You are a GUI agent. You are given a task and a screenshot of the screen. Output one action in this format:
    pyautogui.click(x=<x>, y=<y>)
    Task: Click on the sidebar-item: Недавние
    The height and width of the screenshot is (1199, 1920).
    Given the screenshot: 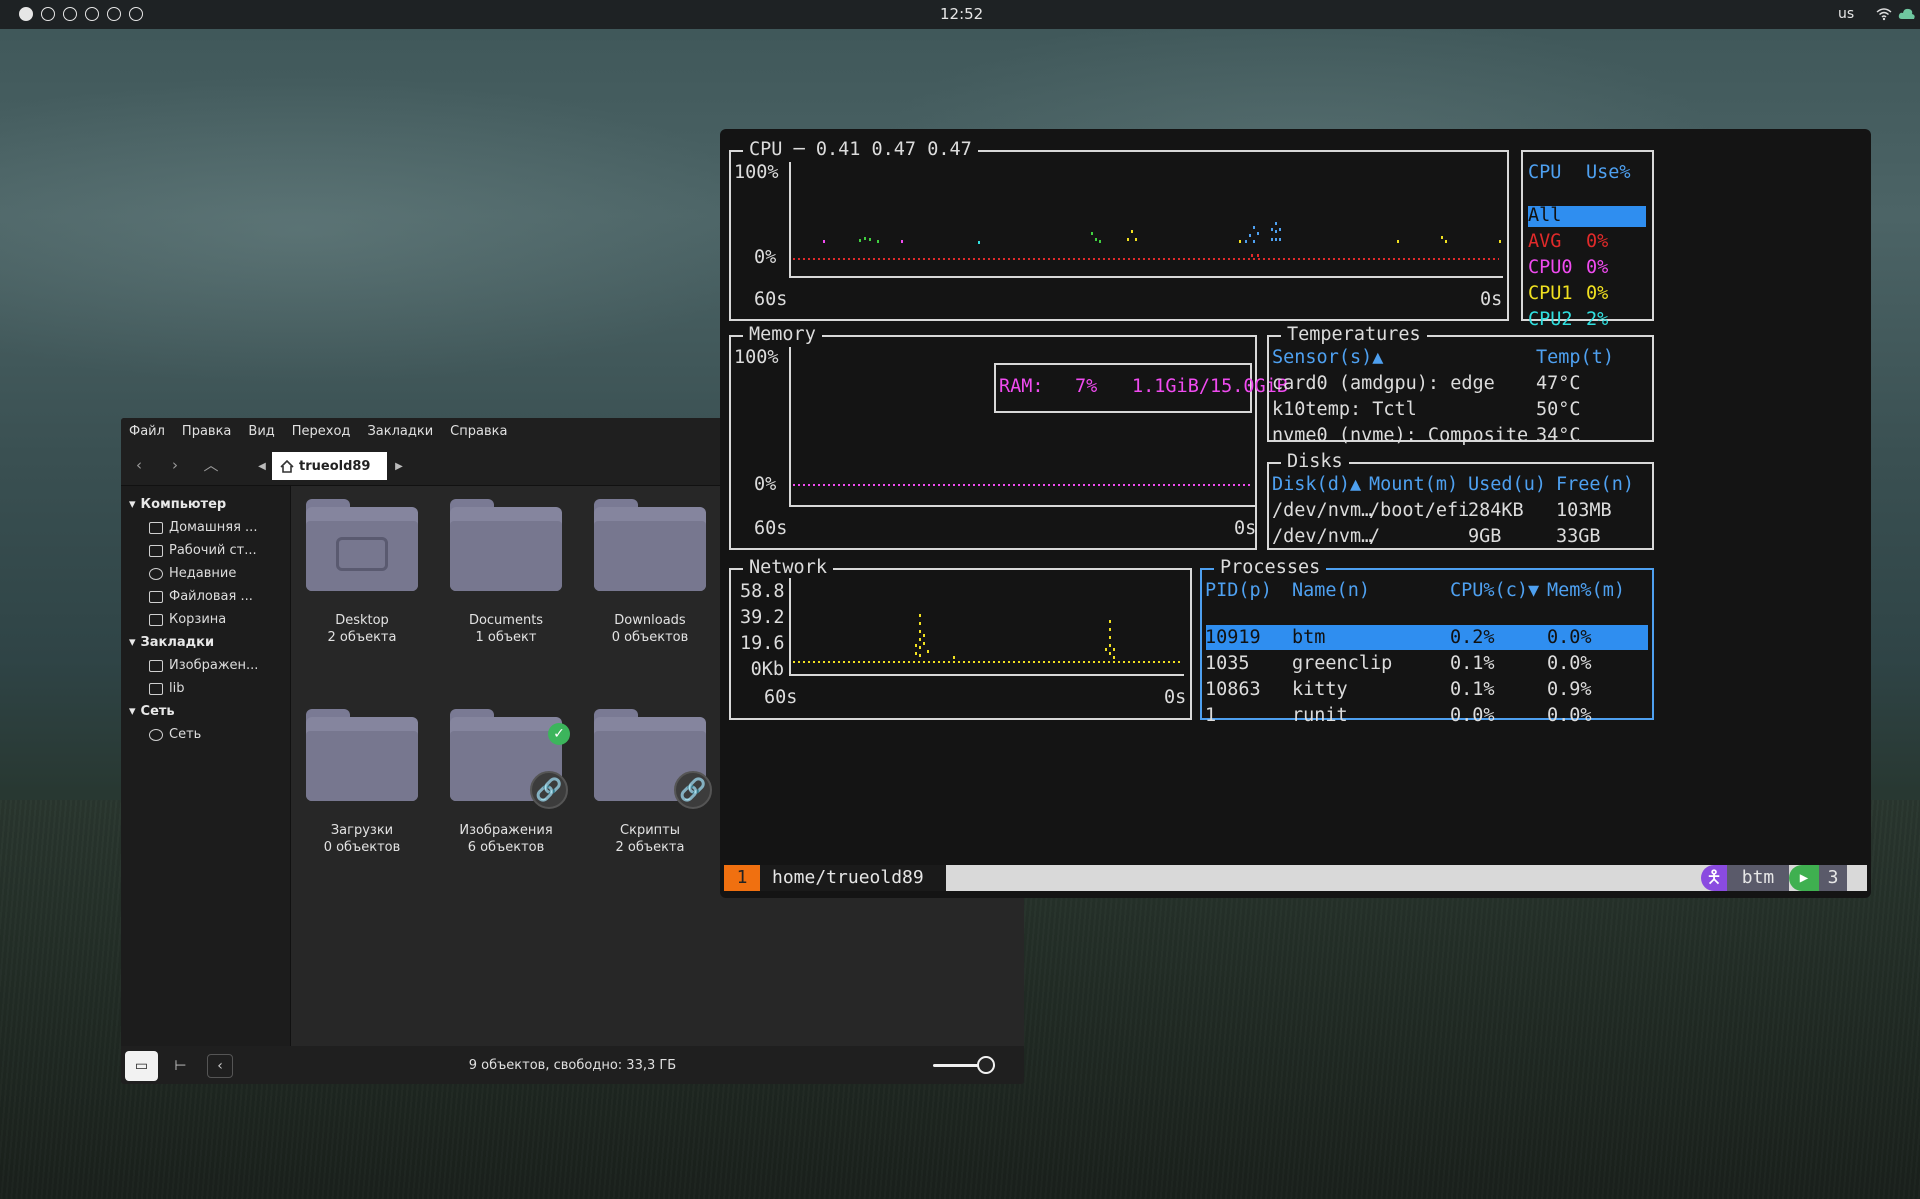 What is the action you would take?
    pyautogui.click(x=205, y=573)
    